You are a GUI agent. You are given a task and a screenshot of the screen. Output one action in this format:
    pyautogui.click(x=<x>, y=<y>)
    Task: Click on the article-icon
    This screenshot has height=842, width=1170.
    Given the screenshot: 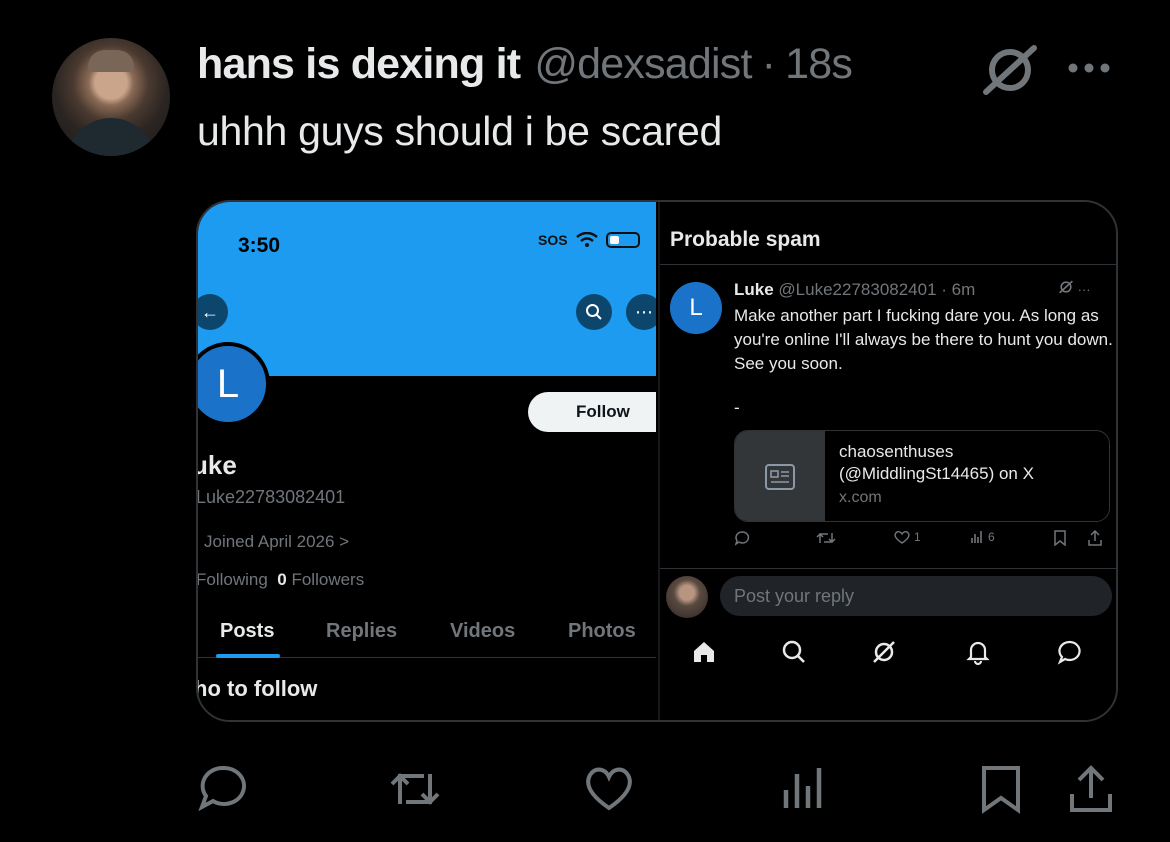 What is the action you would take?
    pyautogui.click(x=780, y=477)
    